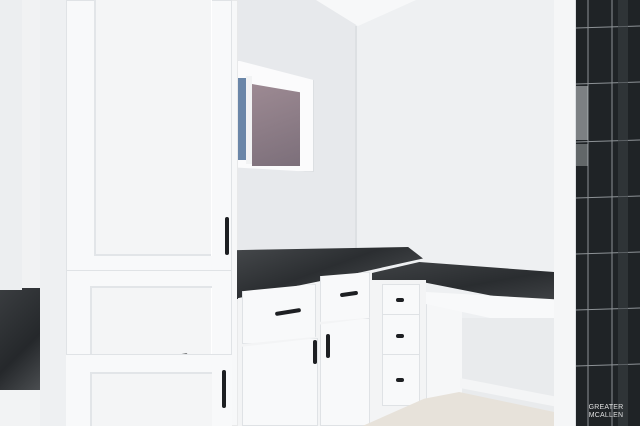 Image resolution: width=640 pixels, height=426 pixels. Describe the element at coordinates (328, 346) in the screenshot. I see `base-door-right-handle` at that location.